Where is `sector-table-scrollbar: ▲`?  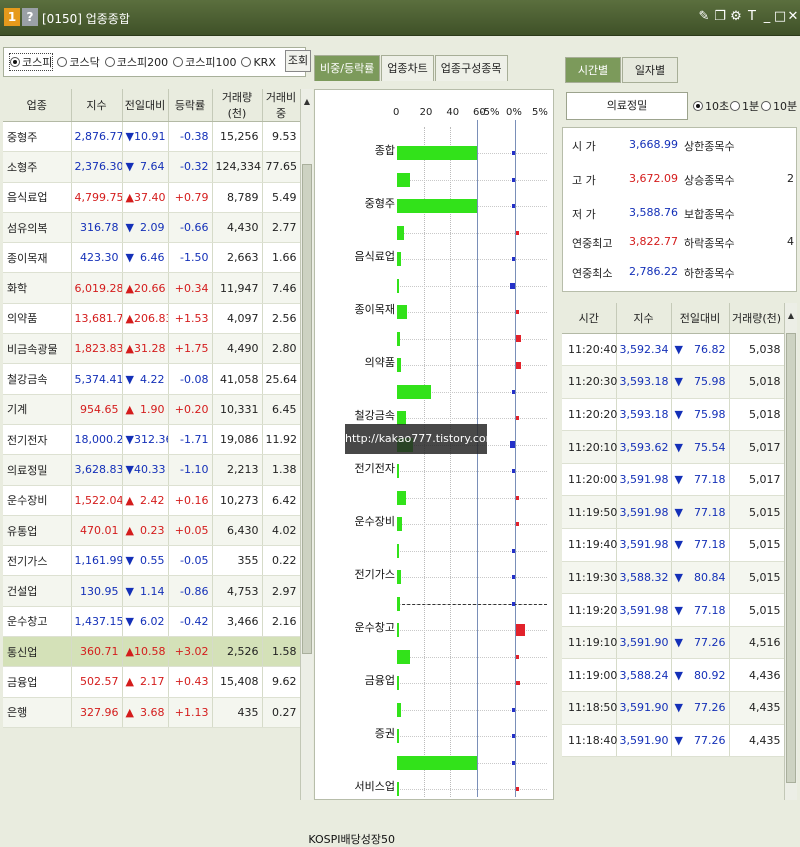
sector-table-scrollbar: ▲ is located at coordinates (306, 444).